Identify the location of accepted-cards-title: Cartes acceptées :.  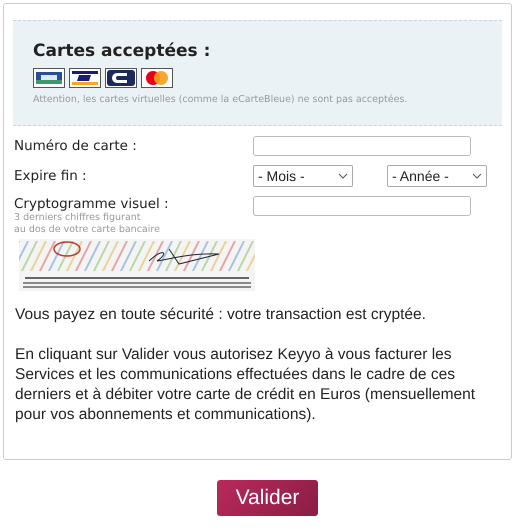
(122, 51).